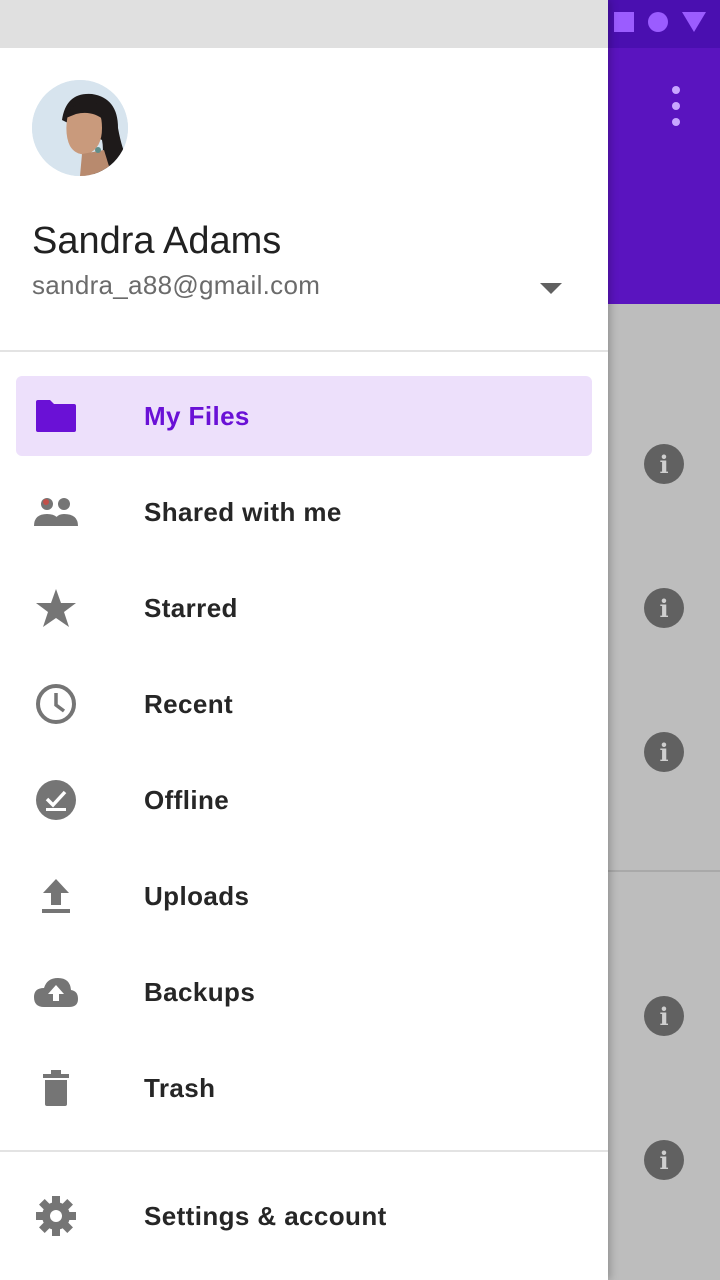  I want to click on nav-item-settings-account: Settings & account, so click(304, 1216).